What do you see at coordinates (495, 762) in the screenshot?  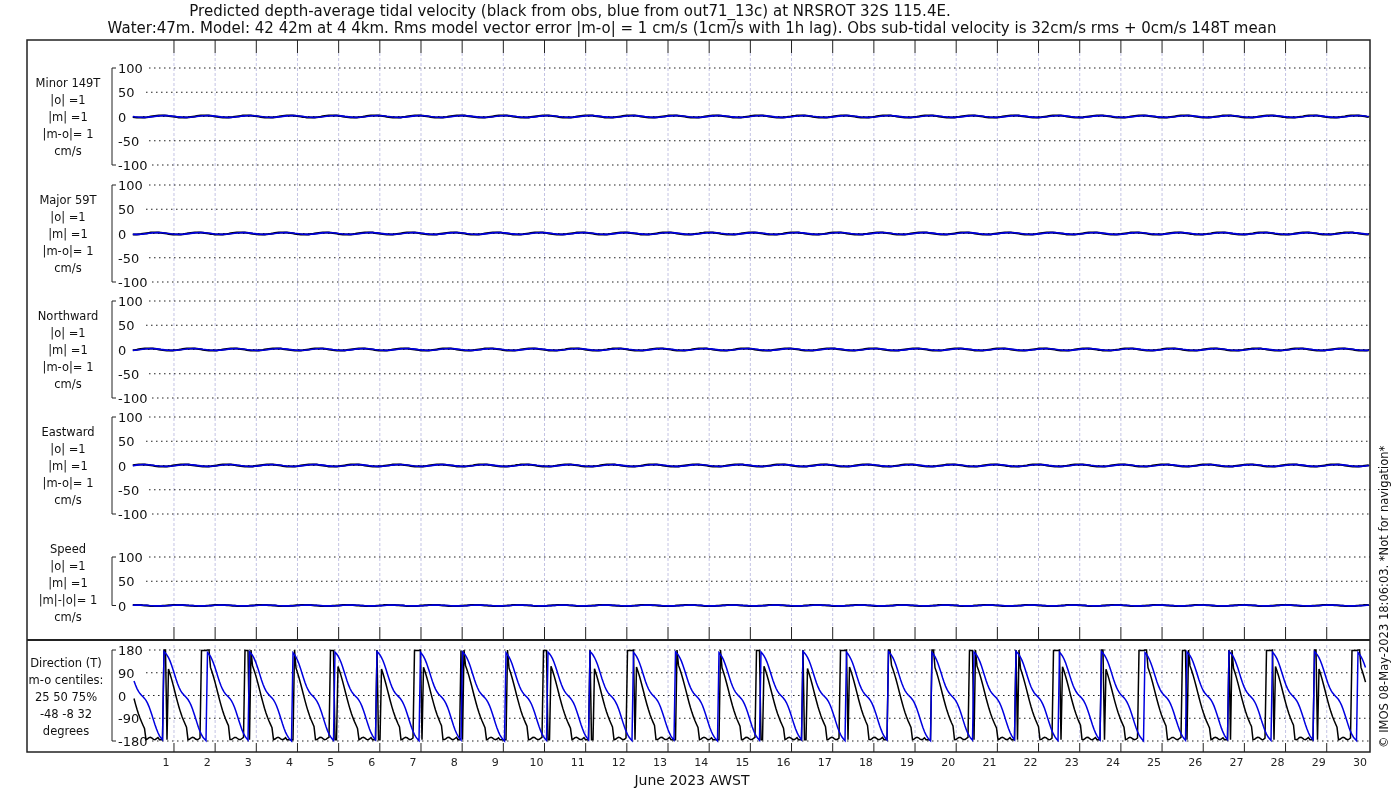 I see `x-tick-label: 9` at bounding box center [495, 762].